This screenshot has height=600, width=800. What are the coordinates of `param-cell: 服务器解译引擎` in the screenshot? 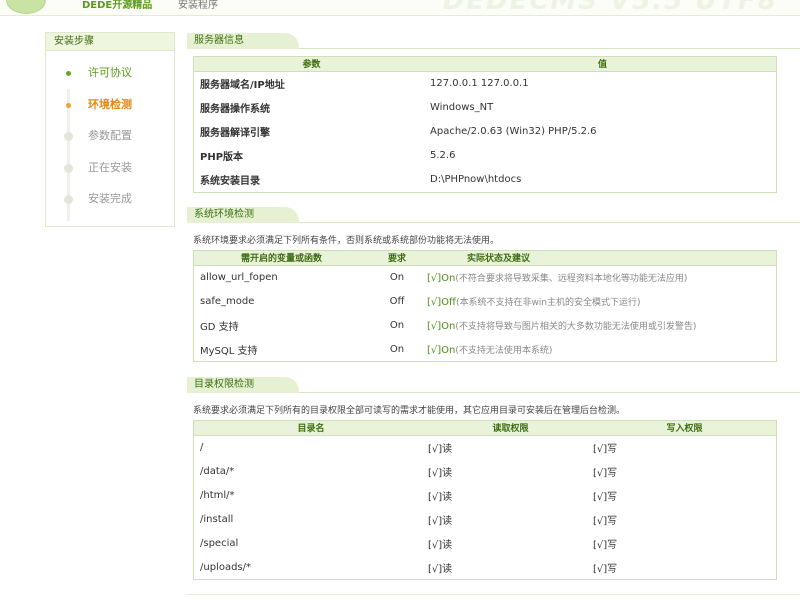 It's located at (235, 133).